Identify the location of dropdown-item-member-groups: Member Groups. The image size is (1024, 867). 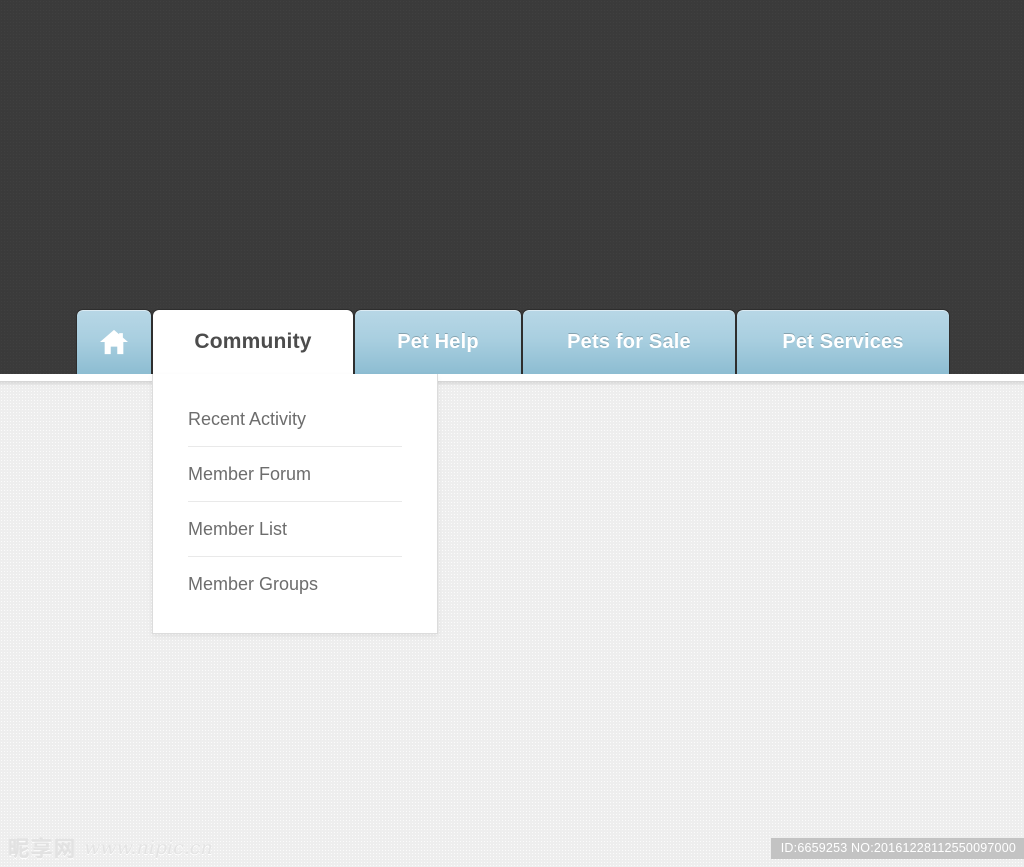
(295, 584).